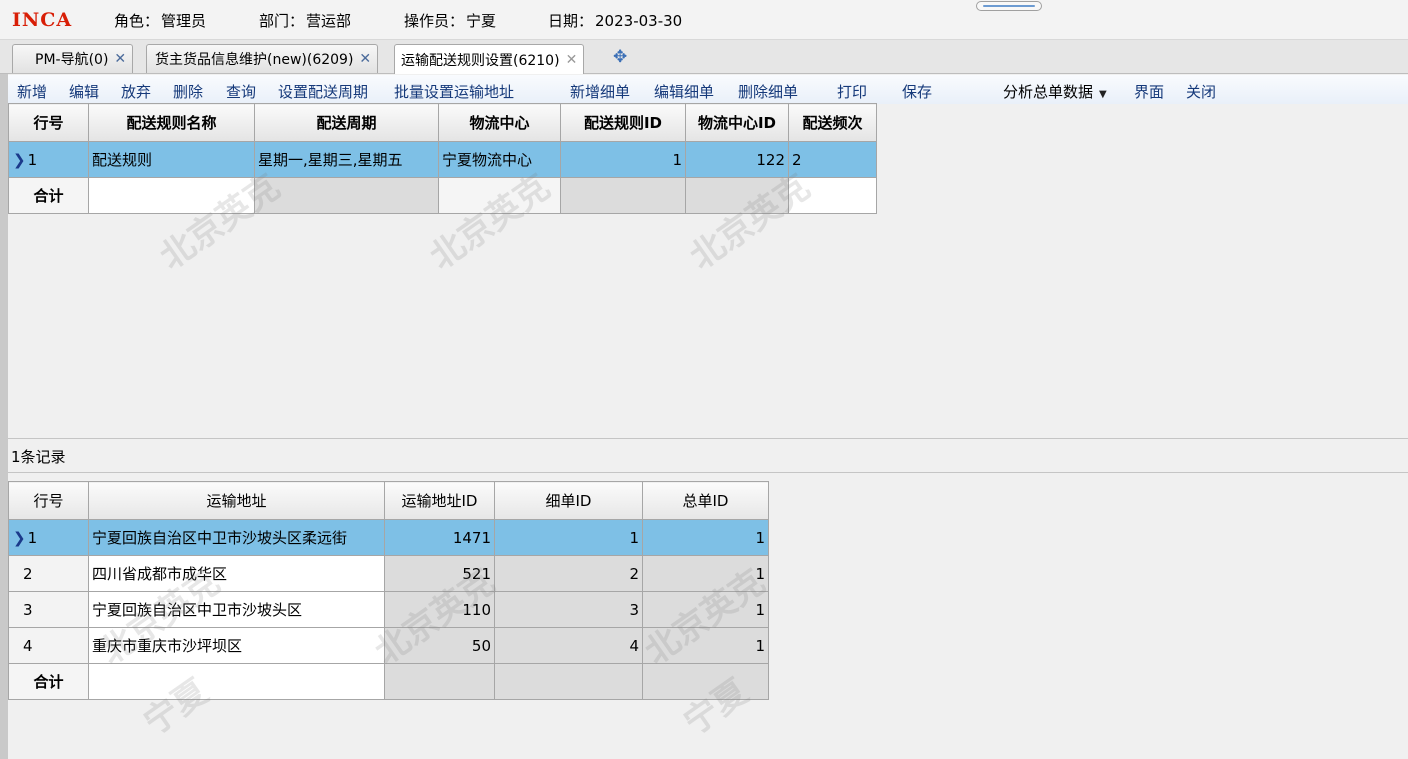 This screenshot has width=1408, height=759. Describe the element at coordinates (184, 21) in the screenshot. I see `role-value: 管理员` at that location.